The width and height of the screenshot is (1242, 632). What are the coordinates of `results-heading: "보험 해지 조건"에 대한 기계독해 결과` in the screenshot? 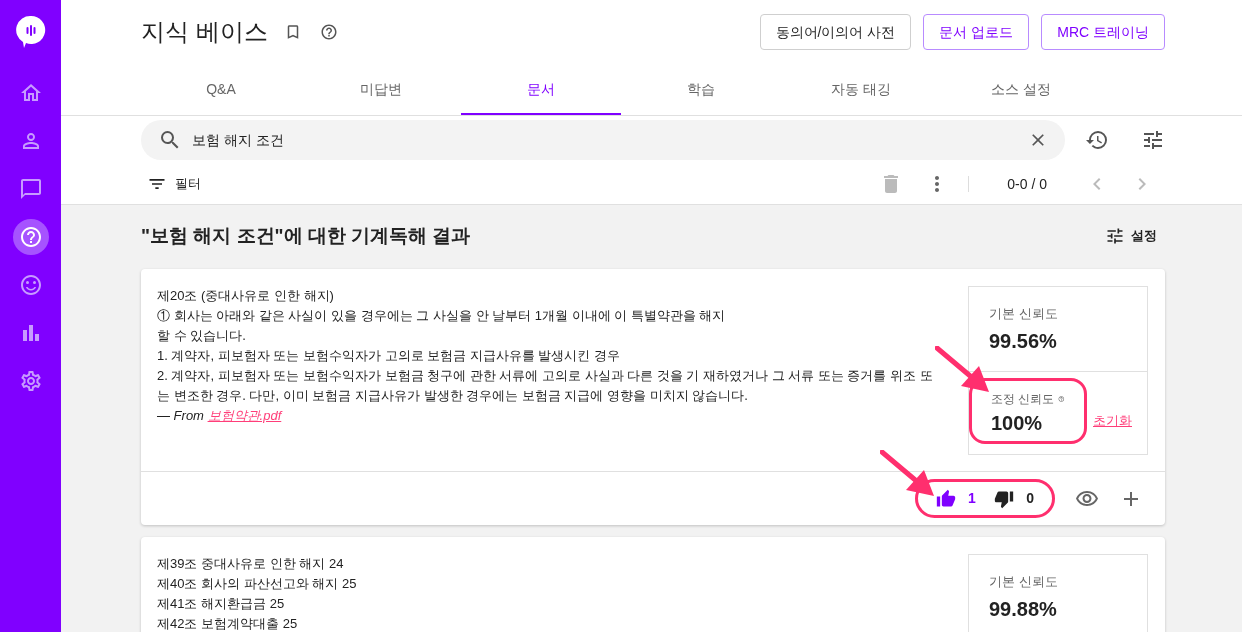 It's located at (306, 235).